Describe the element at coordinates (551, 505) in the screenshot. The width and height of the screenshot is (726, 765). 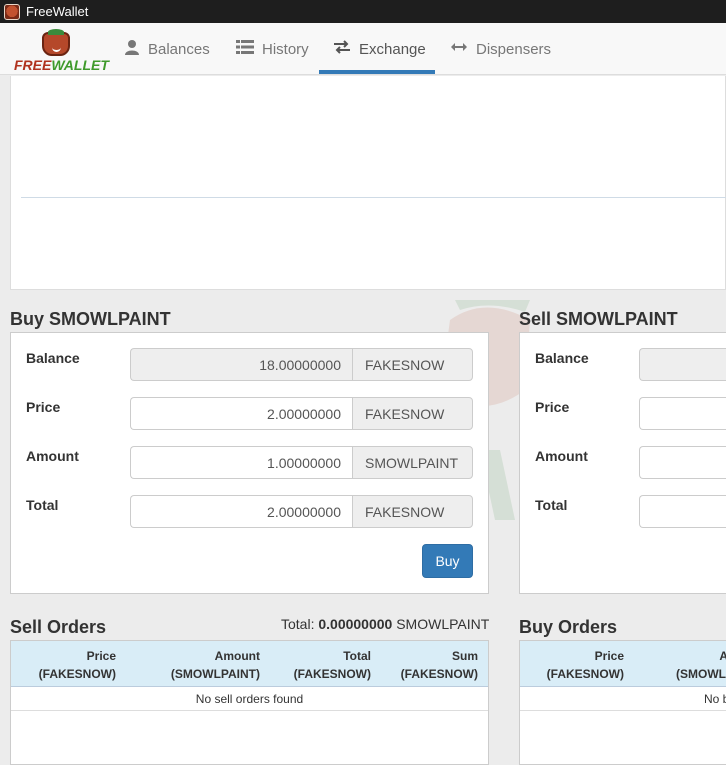
I see `sell-total-label: Total` at that location.